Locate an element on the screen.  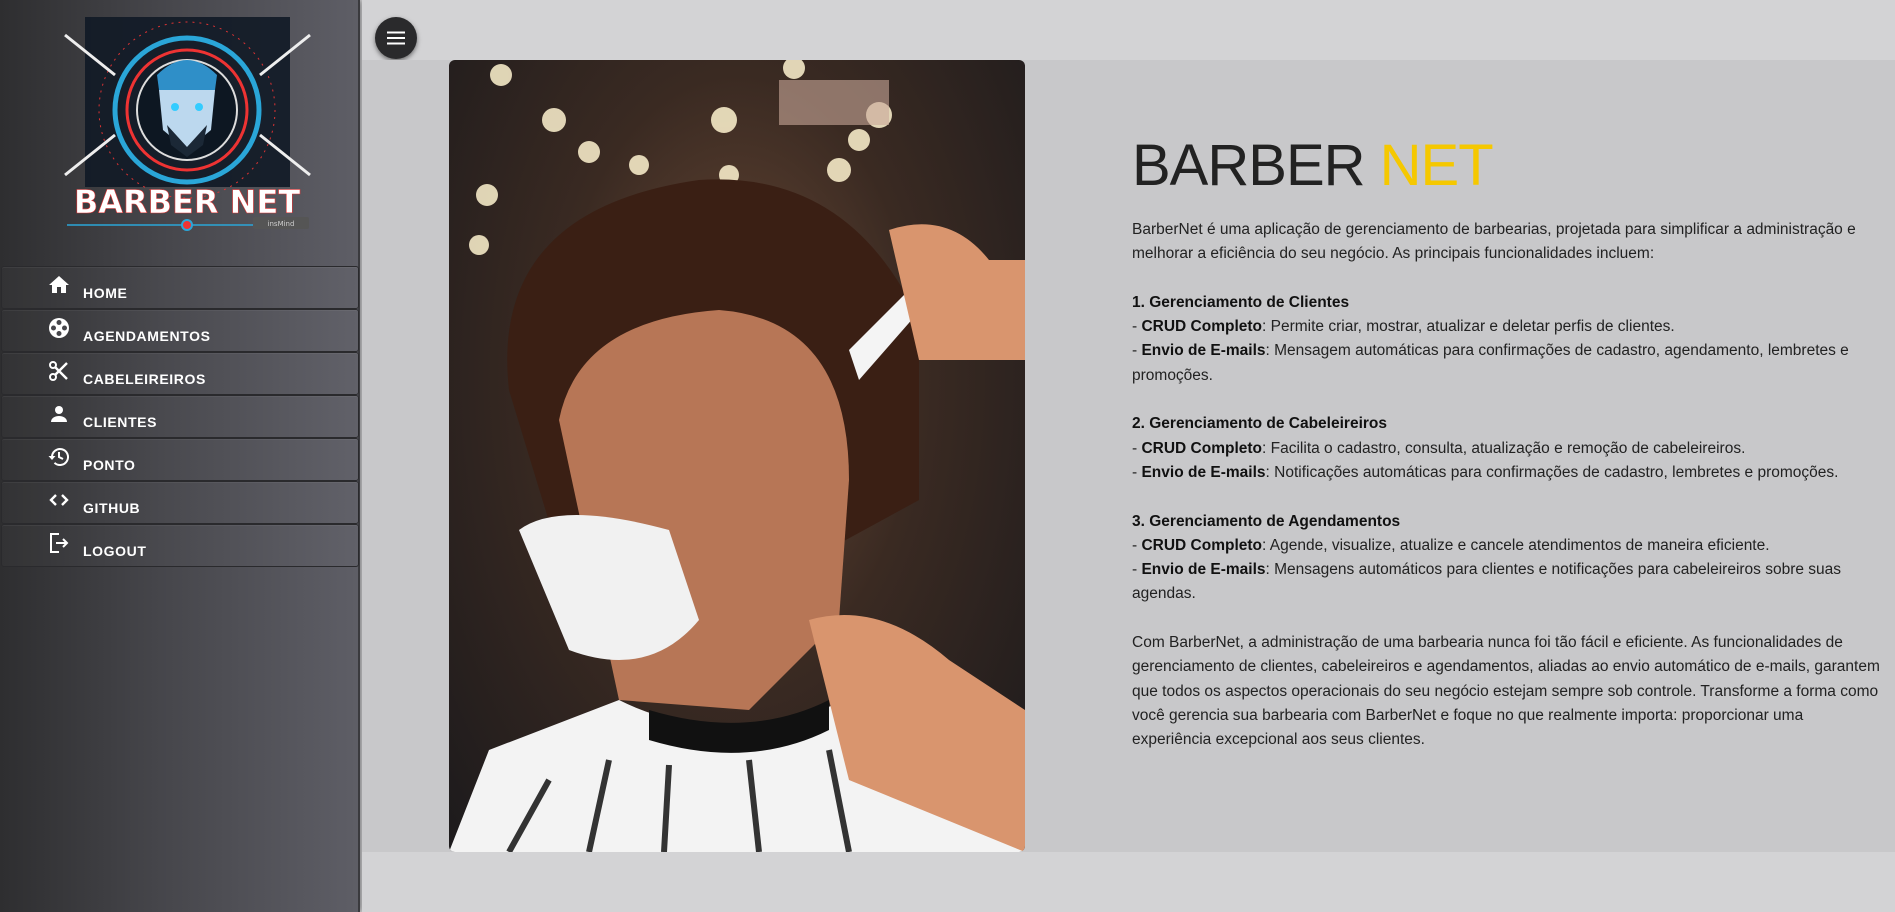
title-net: NET is located at coordinates (1436, 165).